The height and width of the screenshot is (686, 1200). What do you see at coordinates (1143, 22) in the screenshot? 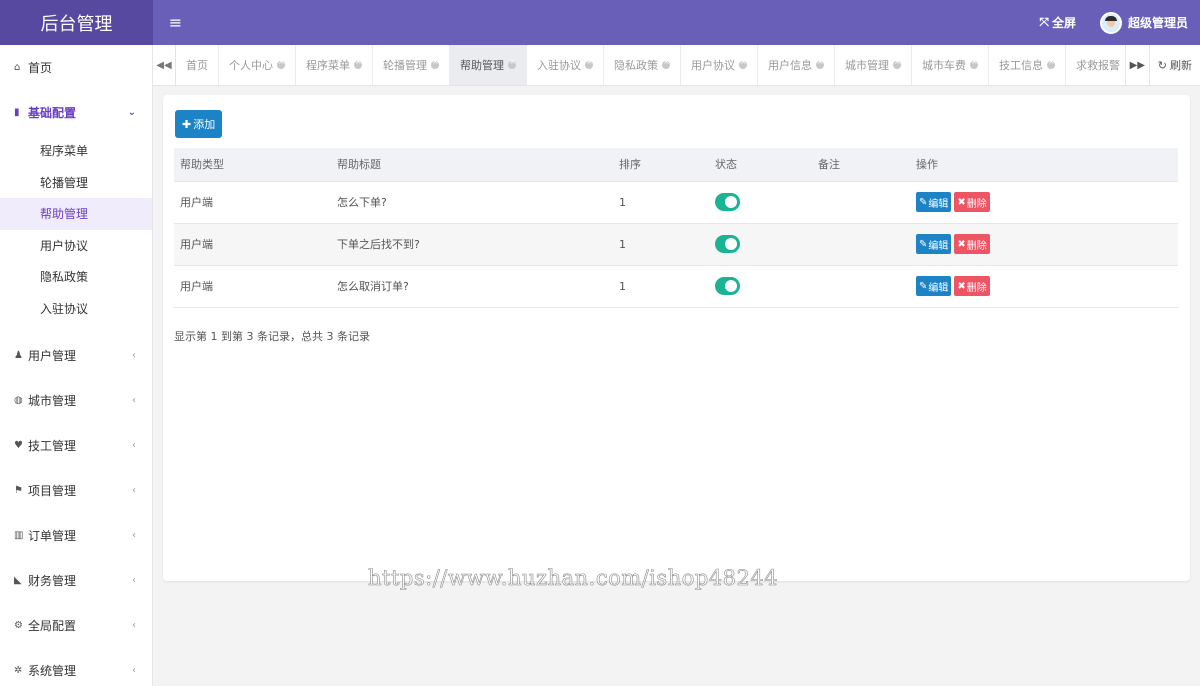
I see `user-menu: 超级管理员` at bounding box center [1143, 22].